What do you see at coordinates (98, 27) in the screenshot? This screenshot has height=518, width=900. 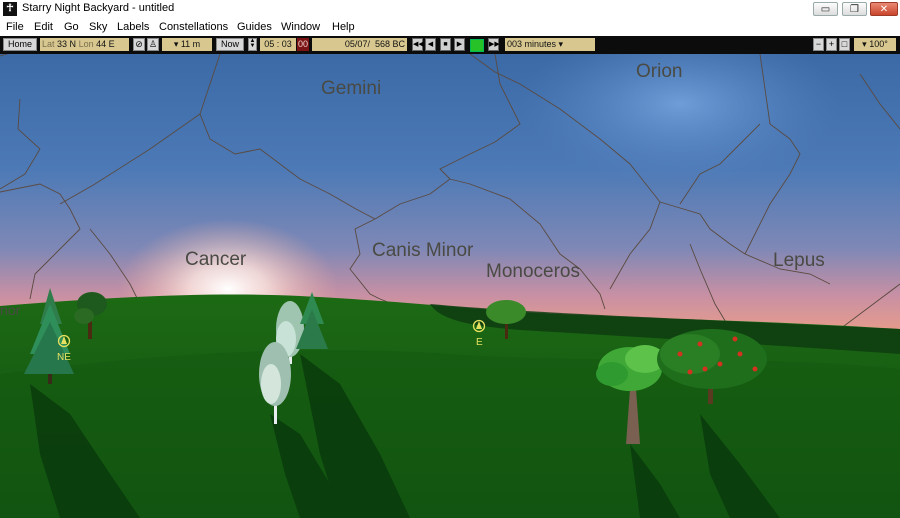 I see `menu-sky: Sky` at bounding box center [98, 27].